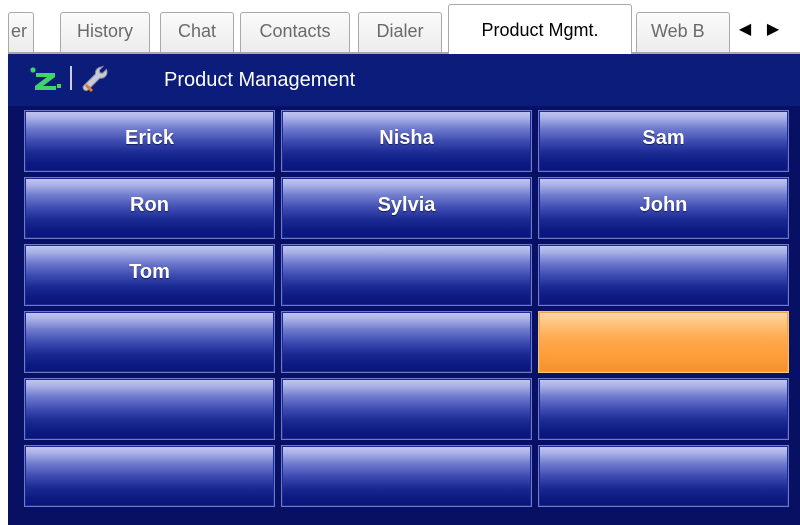 This screenshot has width=800, height=525. What do you see at coordinates (260, 80) in the screenshot?
I see `panel-title: Product Management` at bounding box center [260, 80].